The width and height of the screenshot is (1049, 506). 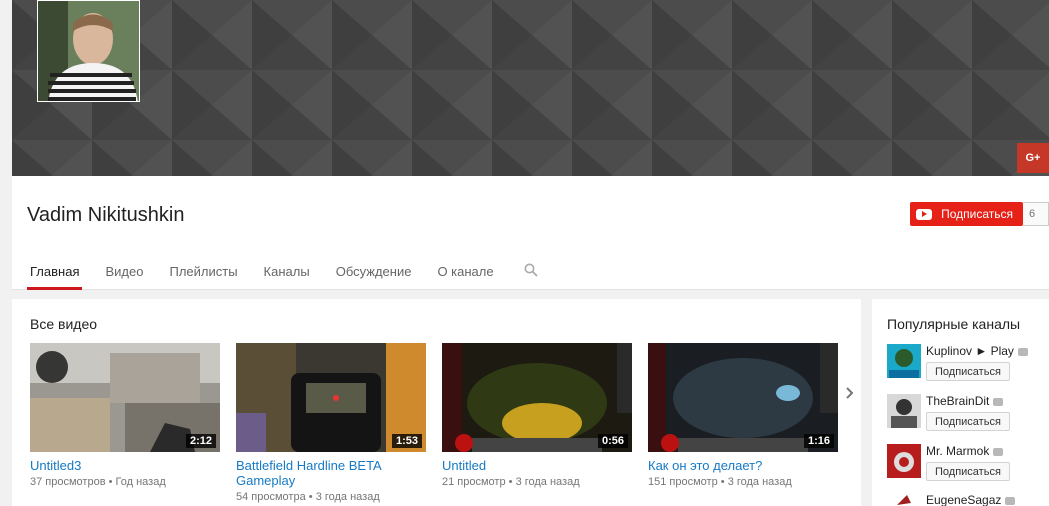 What do you see at coordinates (374, 272) in the screenshot?
I see `tab-discussion: Обсуждение` at bounding box center [374, 272].